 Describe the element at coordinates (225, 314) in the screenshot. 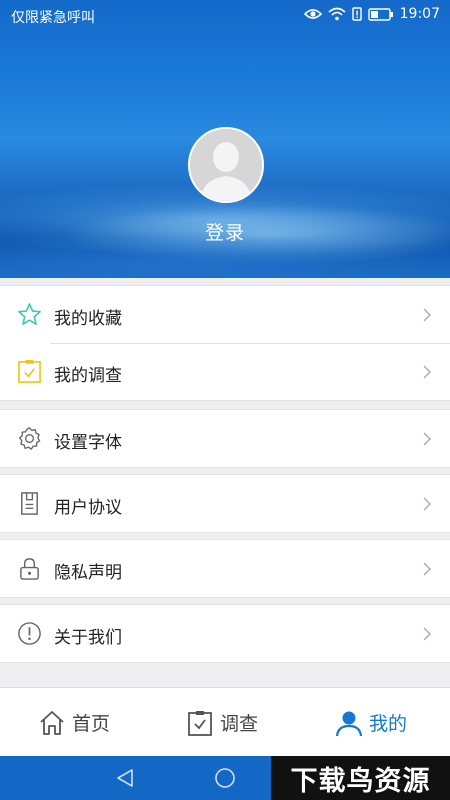

I see `menu-item-favorites: 我的收藏` at that location.